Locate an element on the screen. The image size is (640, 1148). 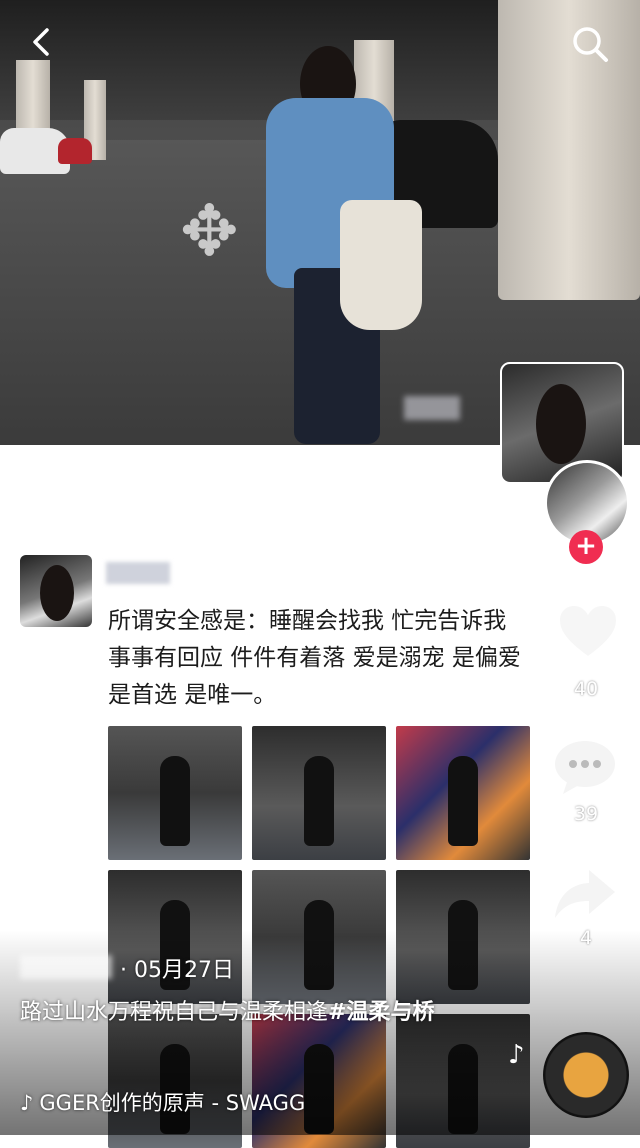
back-button is located at coordinates (42, 42).